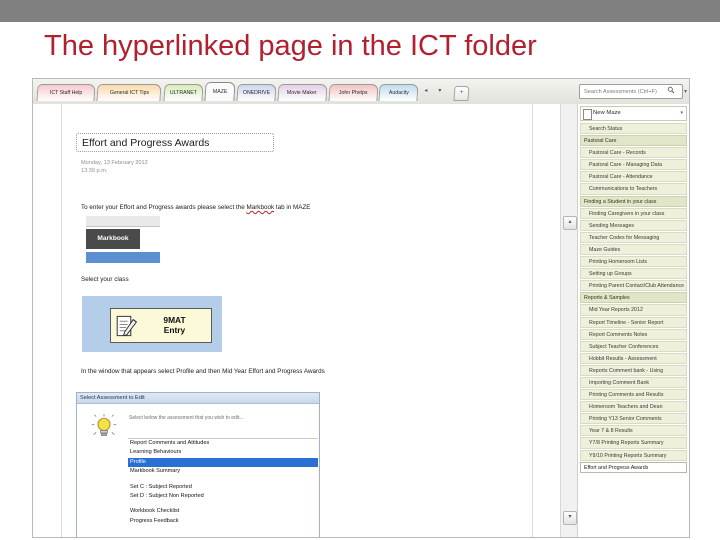 This screenshot has width=720, height=540. Describe the element at coordinates (260, 207) in the screenshot. I see `markbook-link: Markbook` at that location.